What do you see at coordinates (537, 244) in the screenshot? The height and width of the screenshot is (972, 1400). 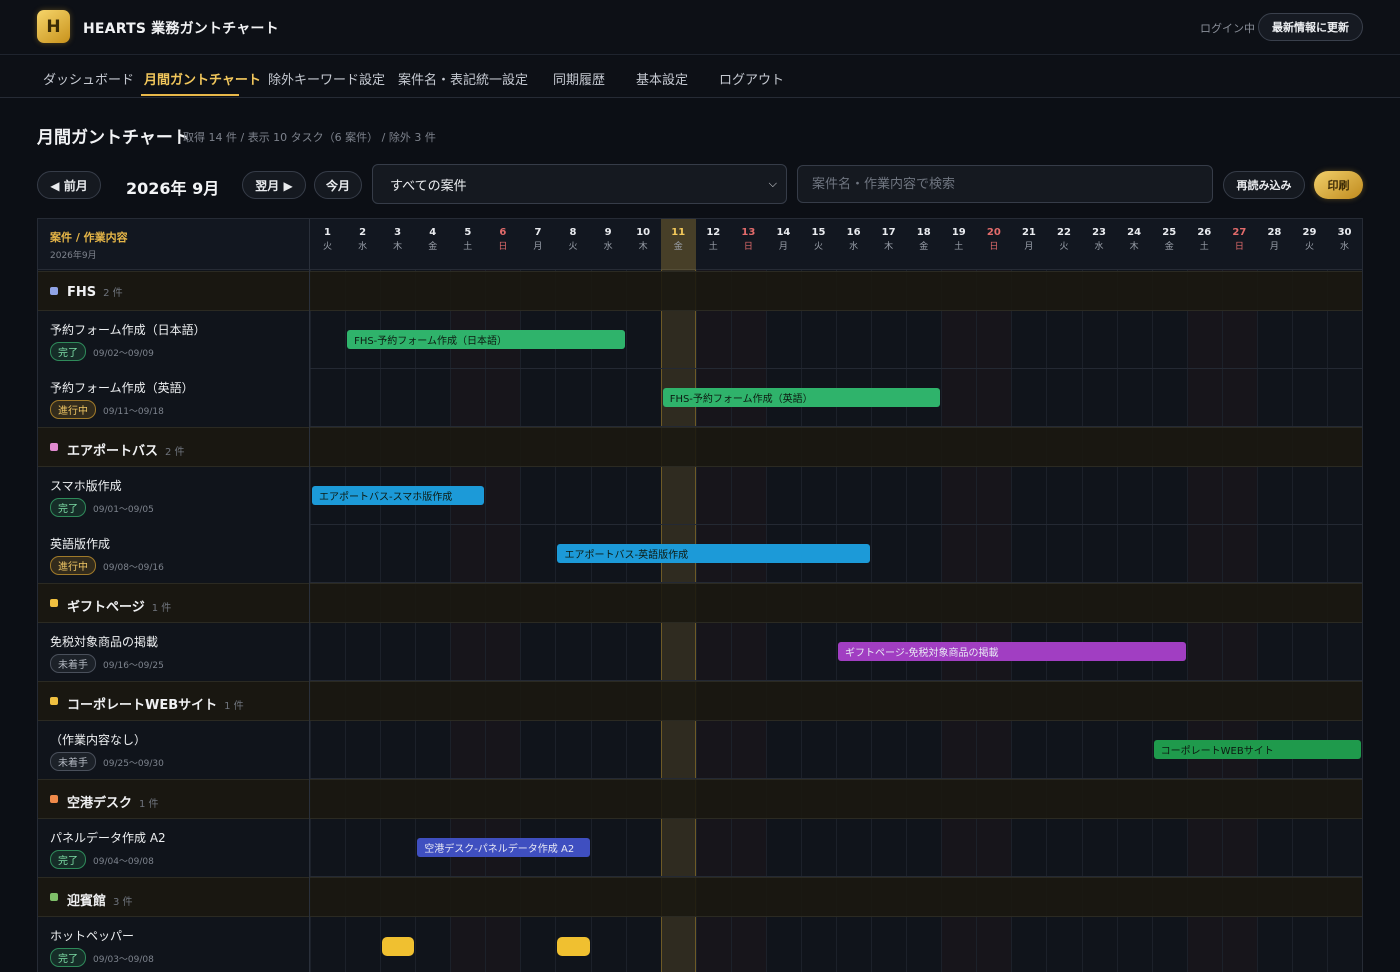 I see `day-header: 7月` at bounding box center [537, 244].